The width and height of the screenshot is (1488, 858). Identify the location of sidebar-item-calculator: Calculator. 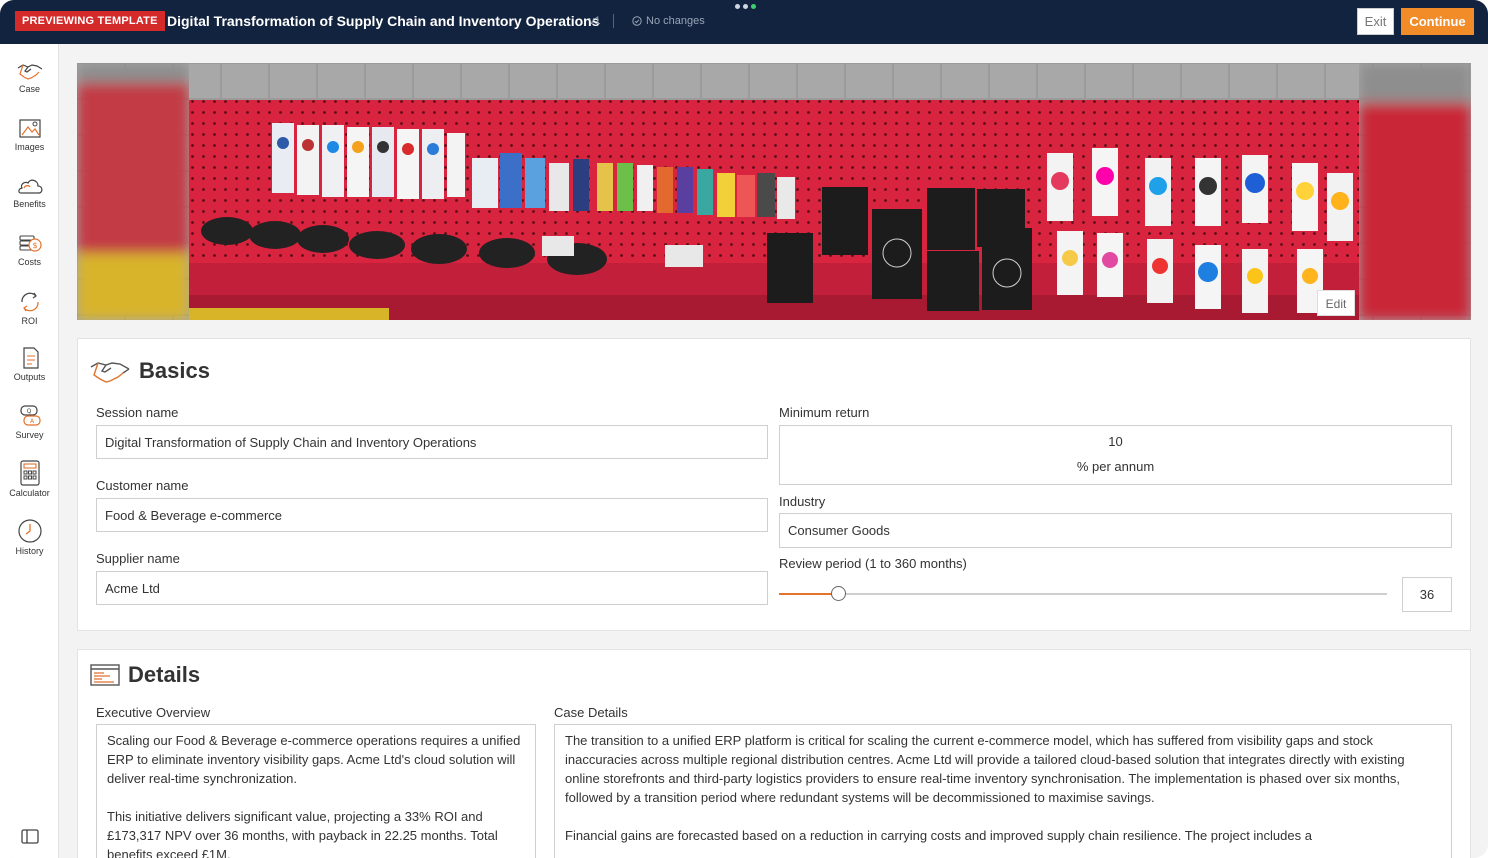
(29, 479).